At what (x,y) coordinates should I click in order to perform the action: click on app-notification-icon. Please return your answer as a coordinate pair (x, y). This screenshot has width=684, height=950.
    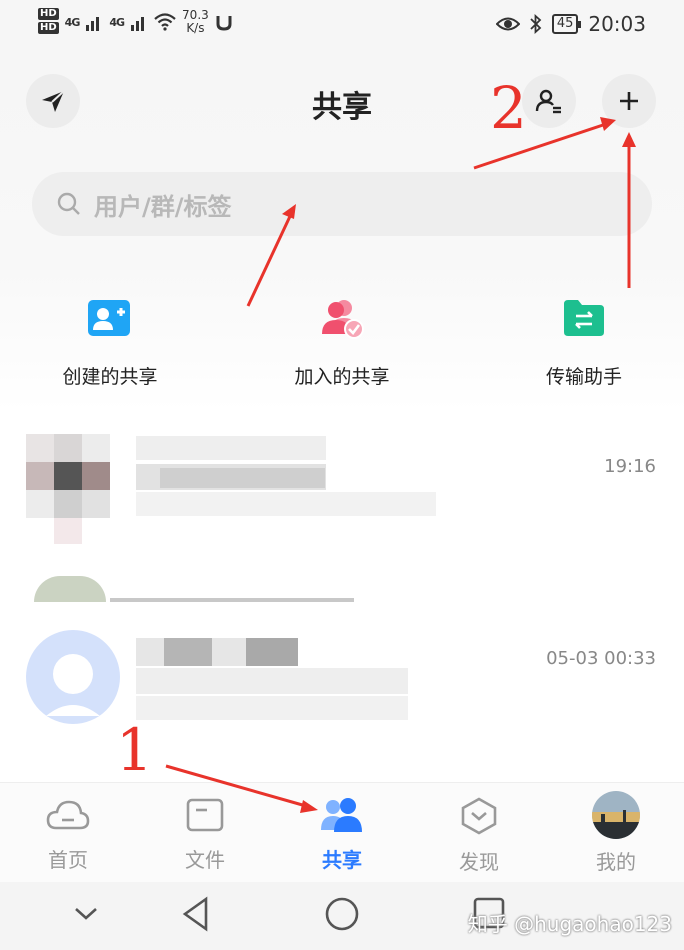
    Looking at the image, I should click on (224, 23).